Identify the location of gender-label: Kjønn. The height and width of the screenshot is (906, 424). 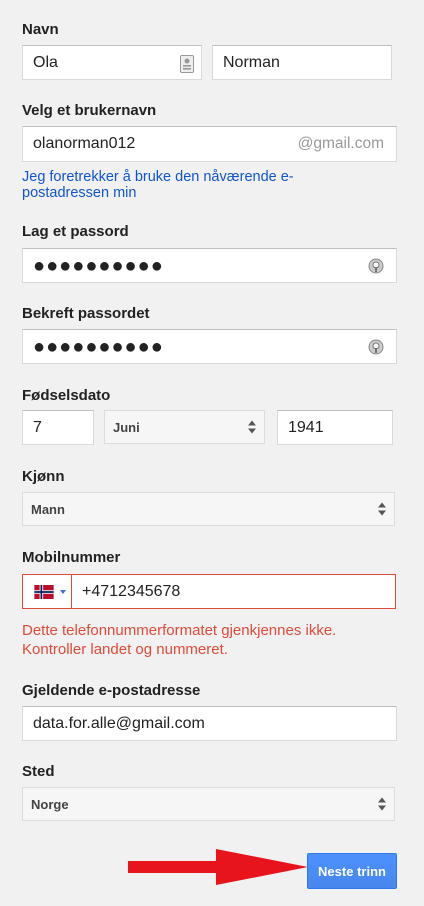
(43, 476).